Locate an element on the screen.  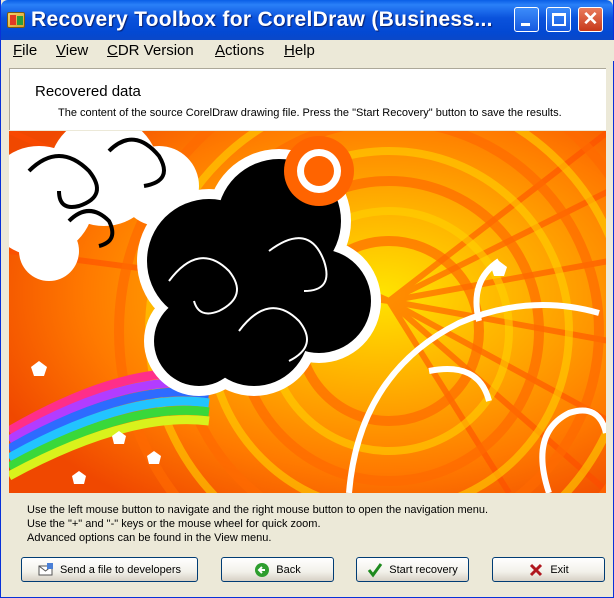
back-button: Back is located at coordinates (277, 569).